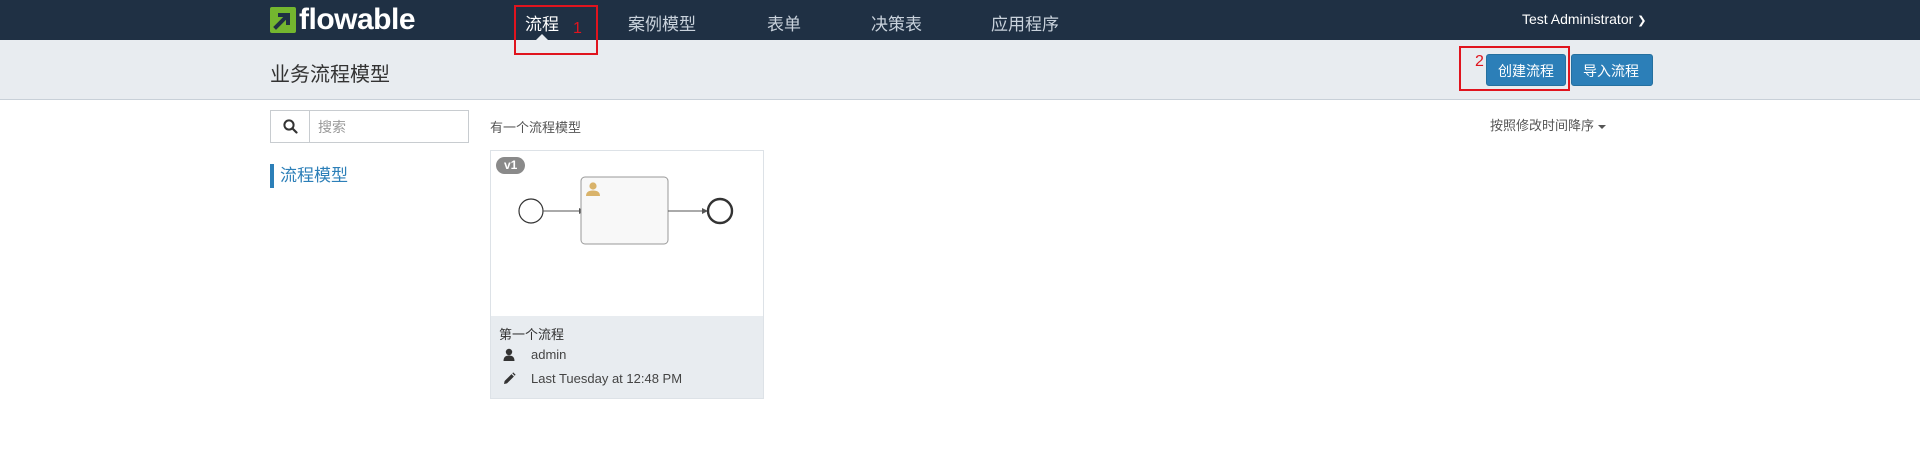  Describe the element at coordinates (1612, 70) in the screenshot. I see `import-process-button: 导入流程` at that location.